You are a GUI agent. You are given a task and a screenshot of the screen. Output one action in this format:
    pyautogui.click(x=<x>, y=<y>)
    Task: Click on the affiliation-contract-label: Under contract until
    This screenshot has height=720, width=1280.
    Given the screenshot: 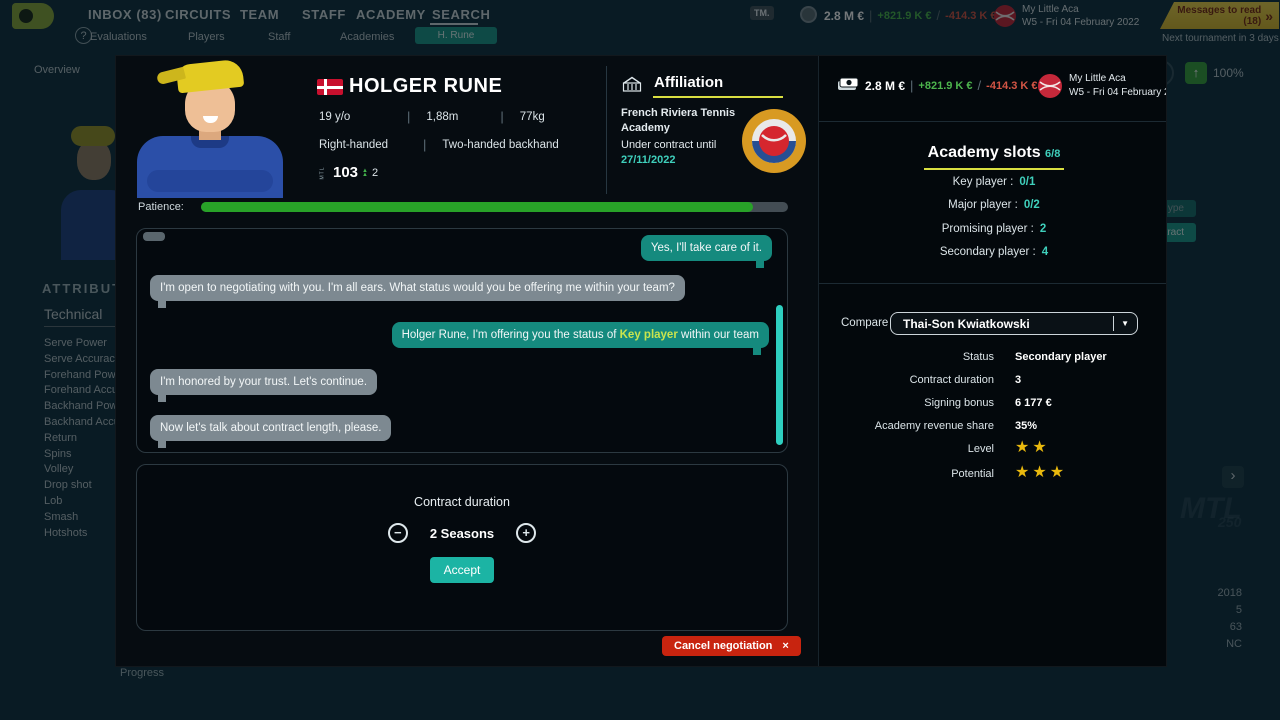 What is the action you would take?
    pyautogui.click(x=669, y=145)
    